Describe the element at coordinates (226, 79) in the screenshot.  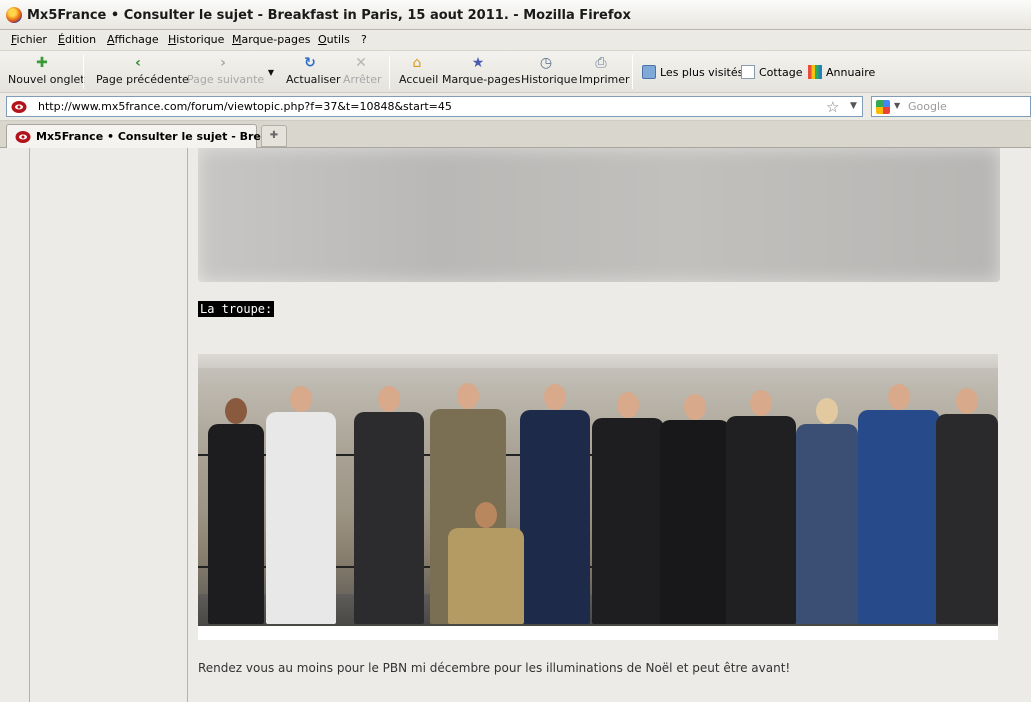
I see `forward-label: Page suivante` at that location.